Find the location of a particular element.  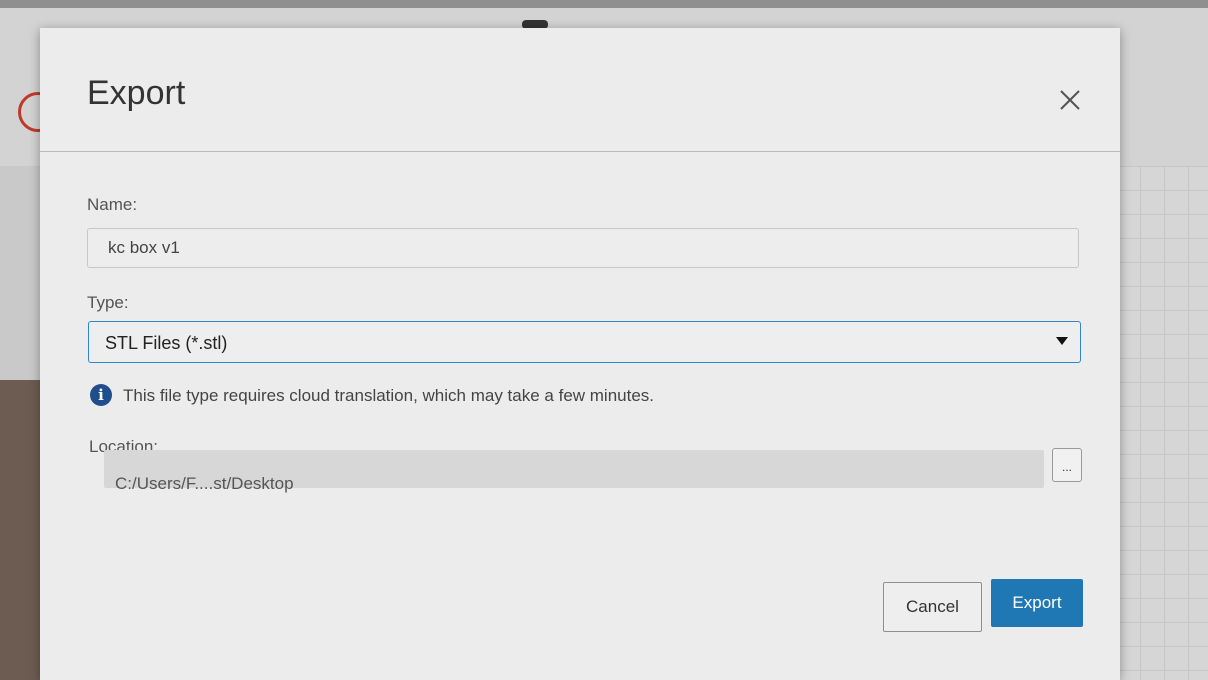

type-dropdown: STL Files (*.stl) is located at coordinates (584, 342).